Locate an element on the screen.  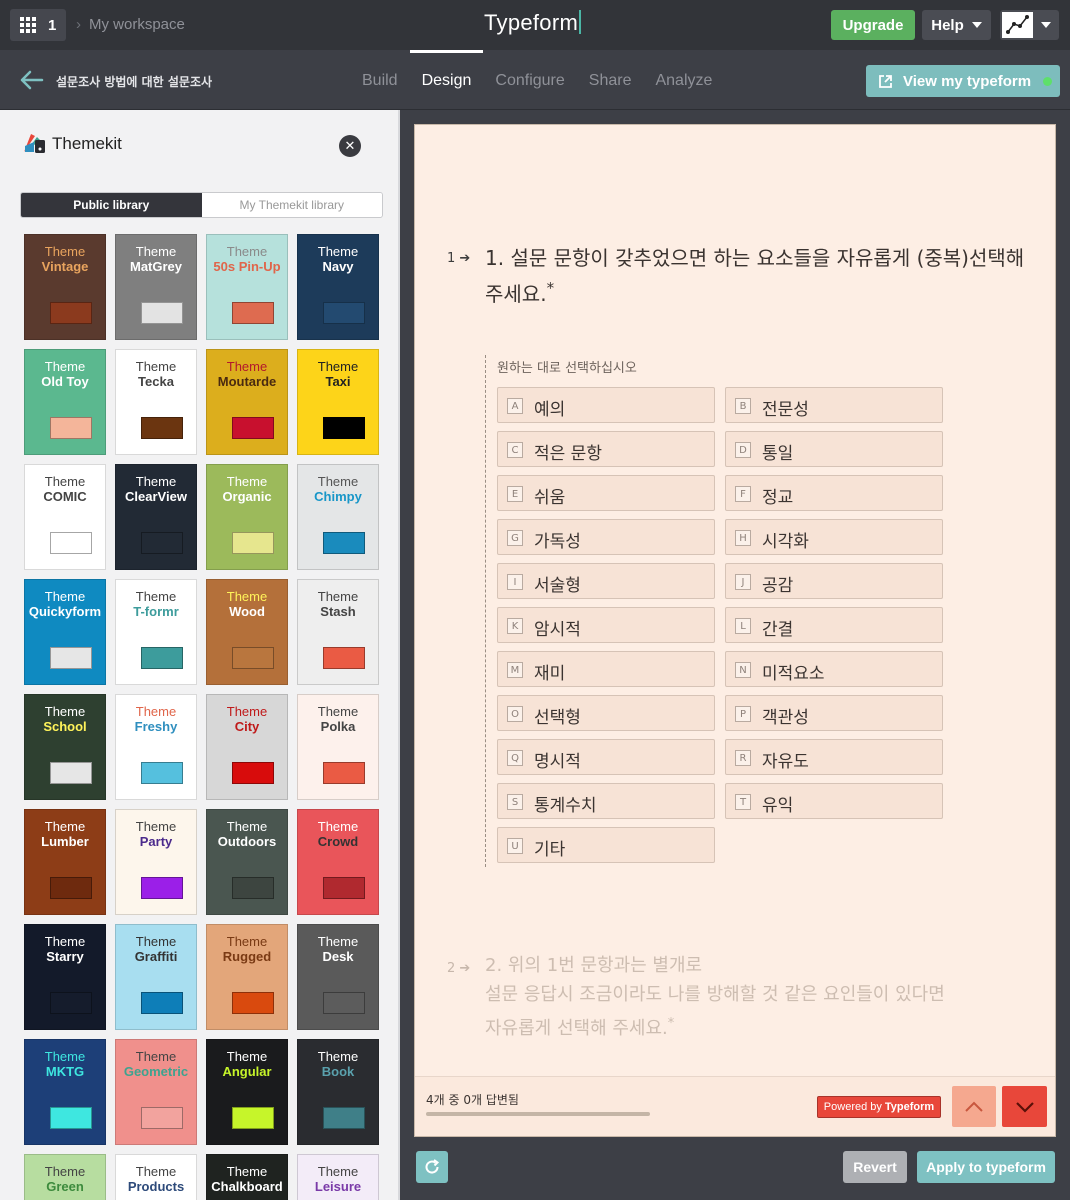
choice-option: N 미적요소 is located at coordinates (834, 669).